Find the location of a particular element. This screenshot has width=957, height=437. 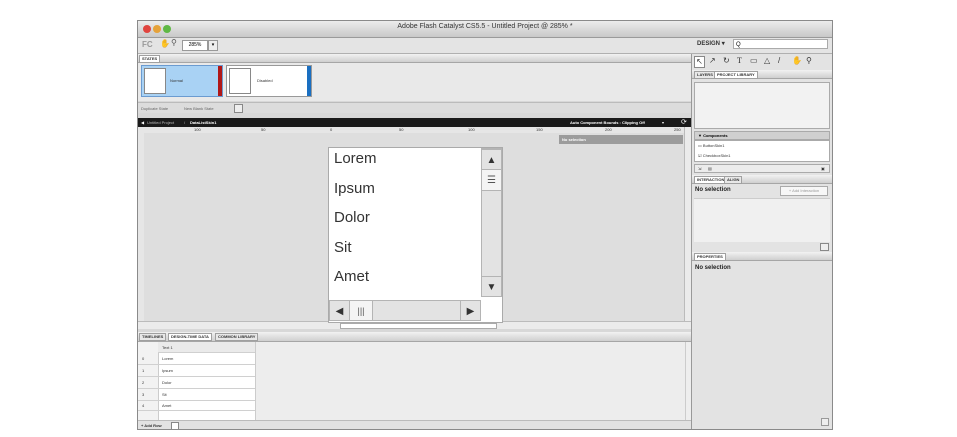

table-cell: Sit is located at coordinates (206, 395).